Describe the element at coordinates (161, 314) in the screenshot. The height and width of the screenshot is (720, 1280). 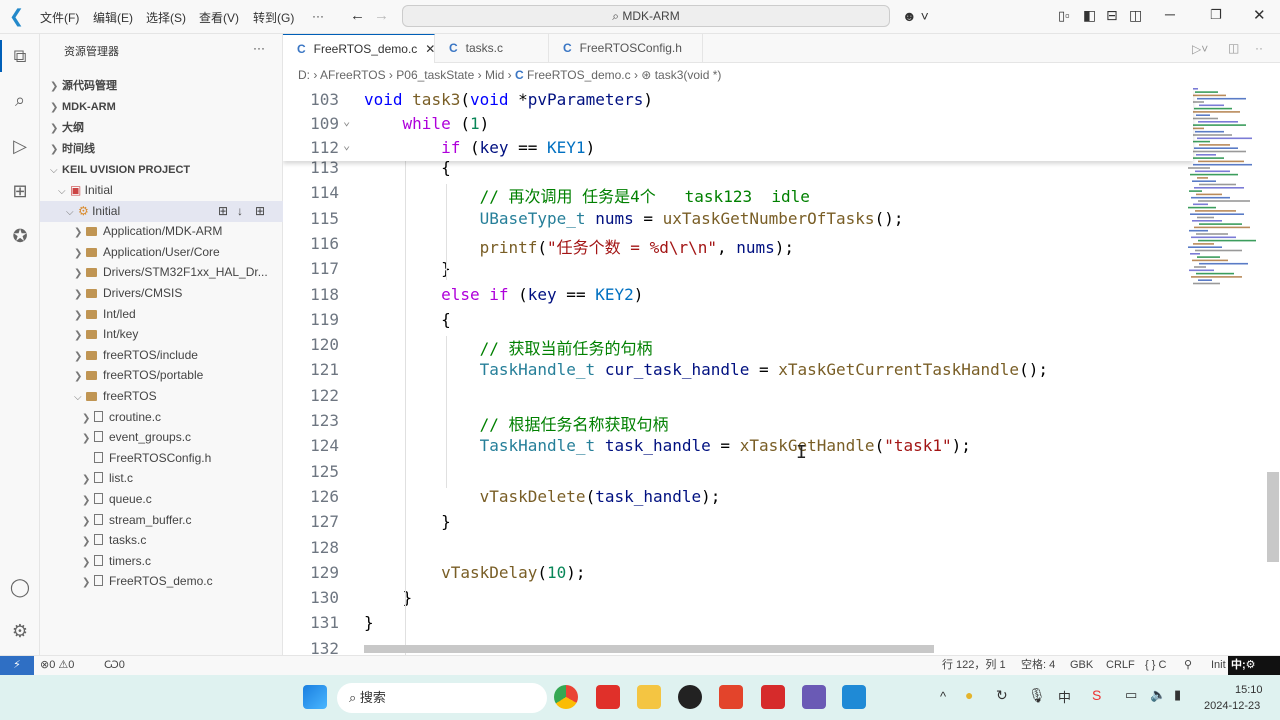
I see `tree-folder: ❯ Int/led` at that location.